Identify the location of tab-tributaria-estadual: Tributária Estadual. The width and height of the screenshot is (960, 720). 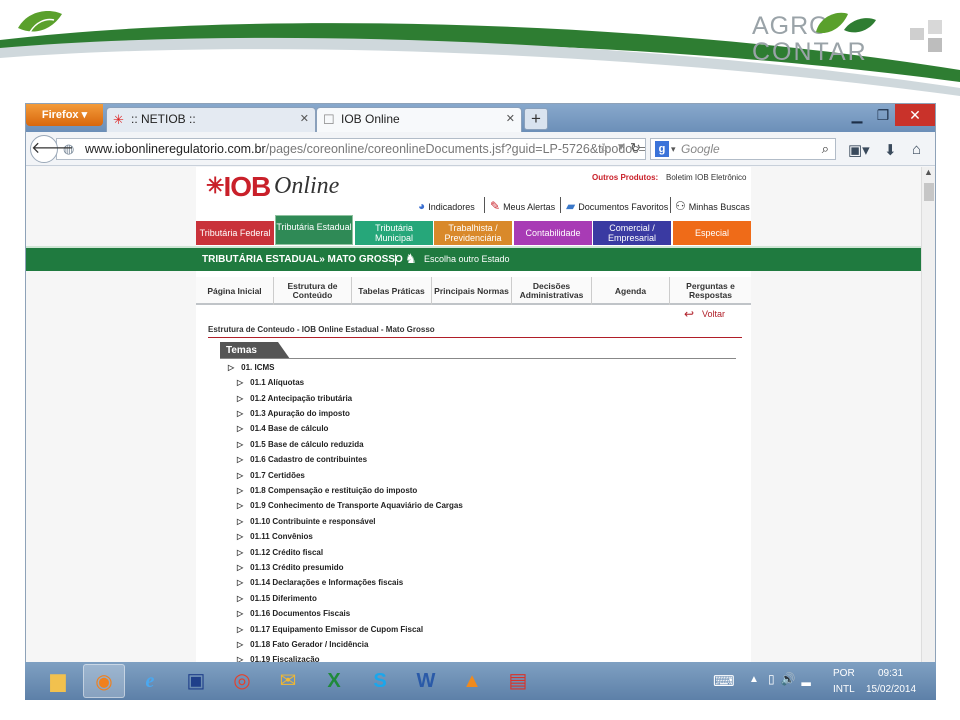
(314, 230).